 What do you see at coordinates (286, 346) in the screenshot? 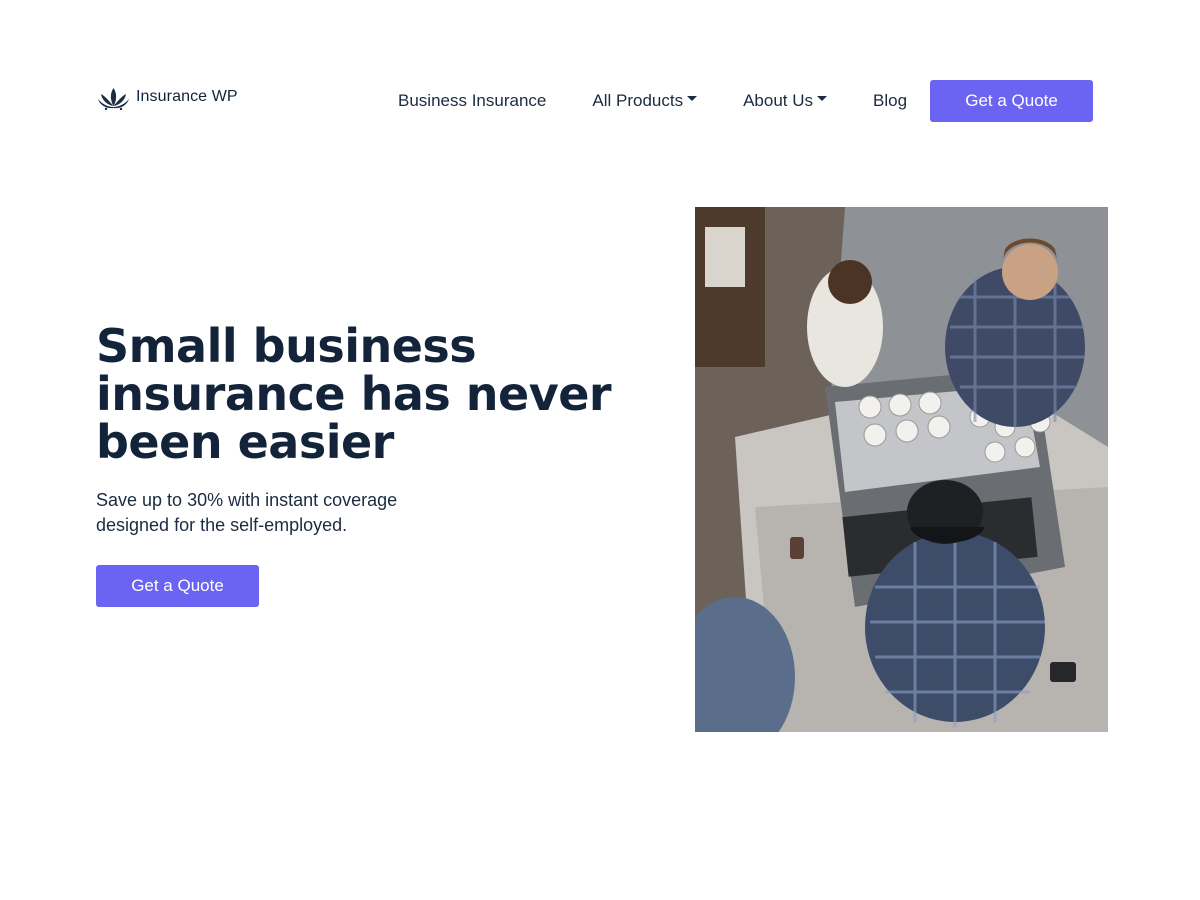
I see `hero-title-line: Small business` at bounding box center [286, 346].